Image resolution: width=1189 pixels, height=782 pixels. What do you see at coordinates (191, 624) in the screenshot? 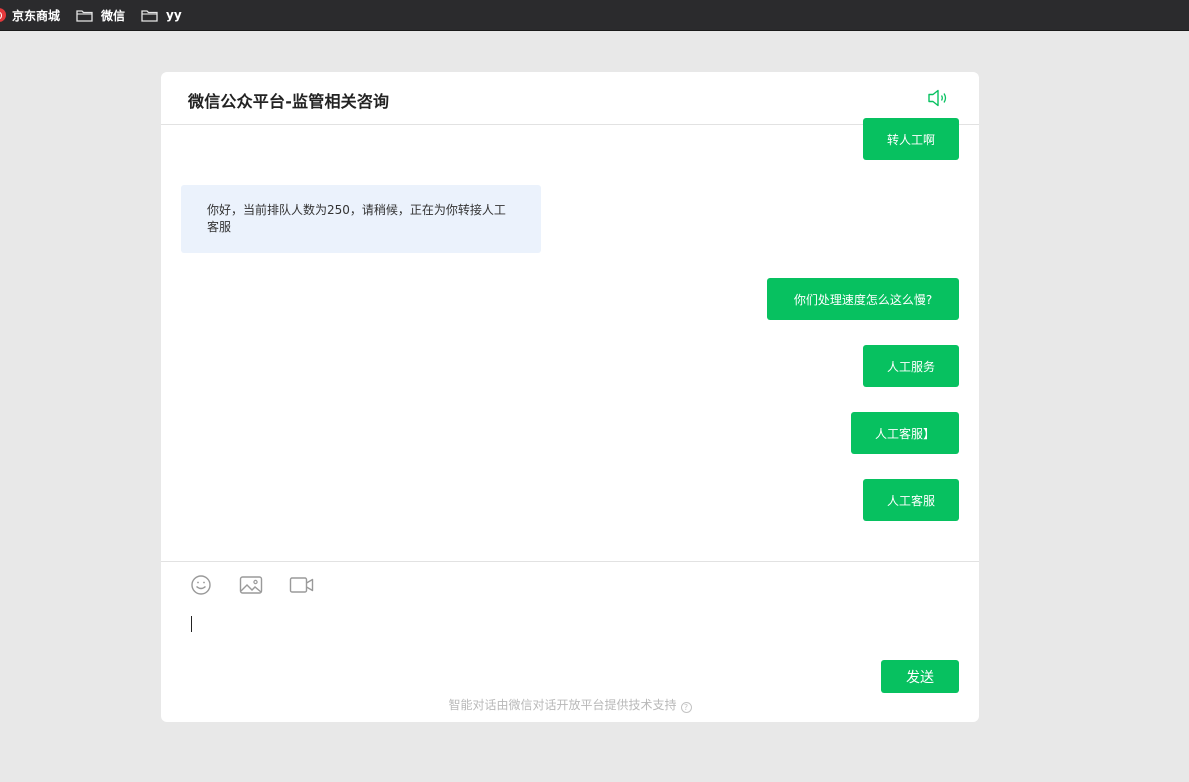
I see `text-caret` at bounding box center [191, 624].